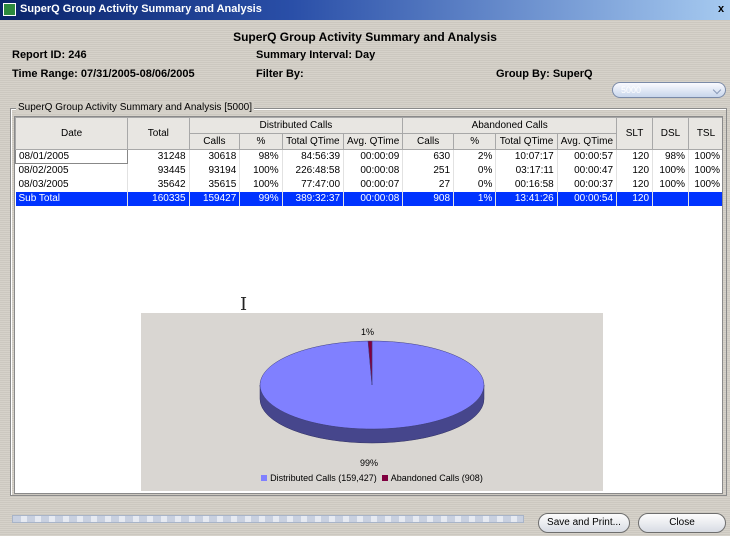  What do you see at coordinates (103, 74) in the screenshot?
I see `time-range: Time Range: 07/31/2005-08/06/2005` at bounding box center [103, 74].